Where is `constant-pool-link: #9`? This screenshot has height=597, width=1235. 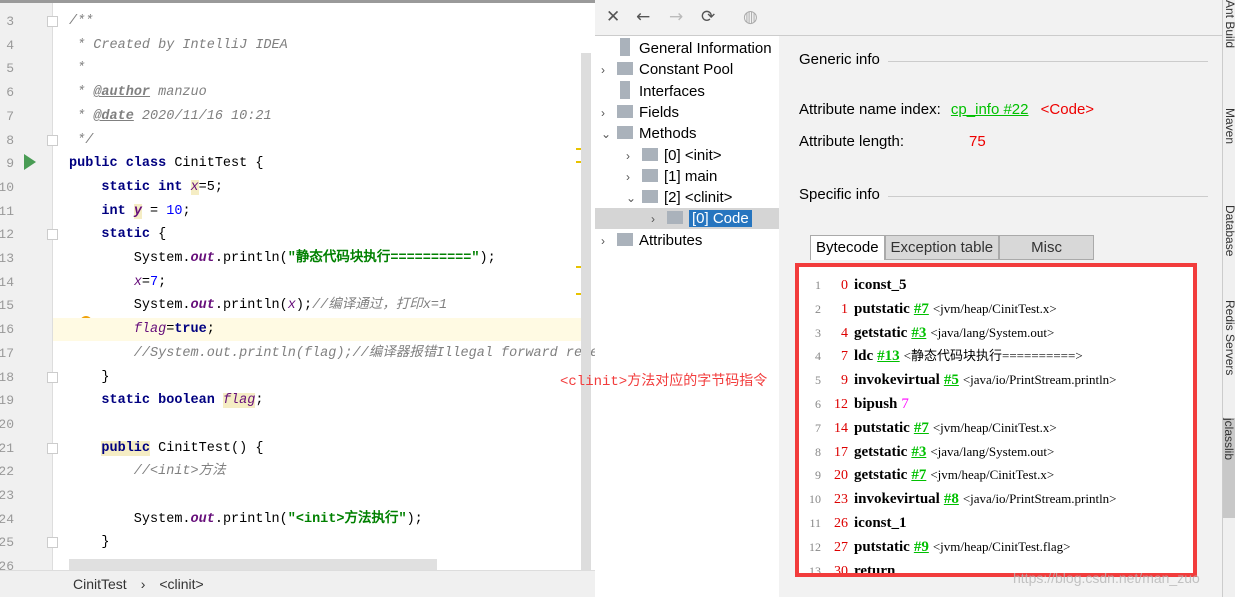
constant-pool-link: #9 is located at coordinates (921, 547).